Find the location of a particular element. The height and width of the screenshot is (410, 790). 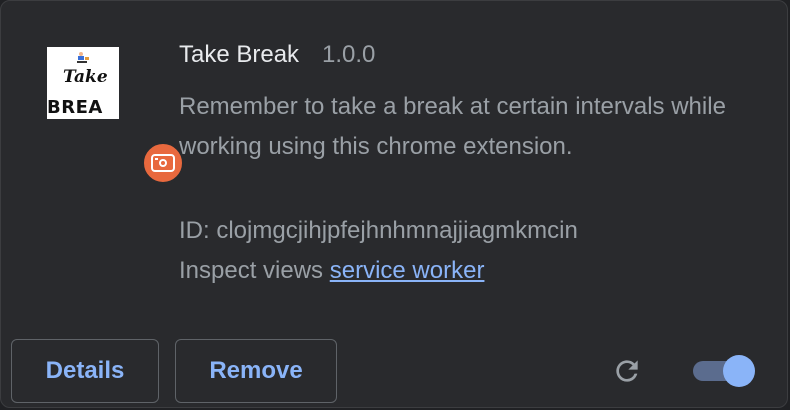

remove-button: Remove is located at coordinates (256, 371).